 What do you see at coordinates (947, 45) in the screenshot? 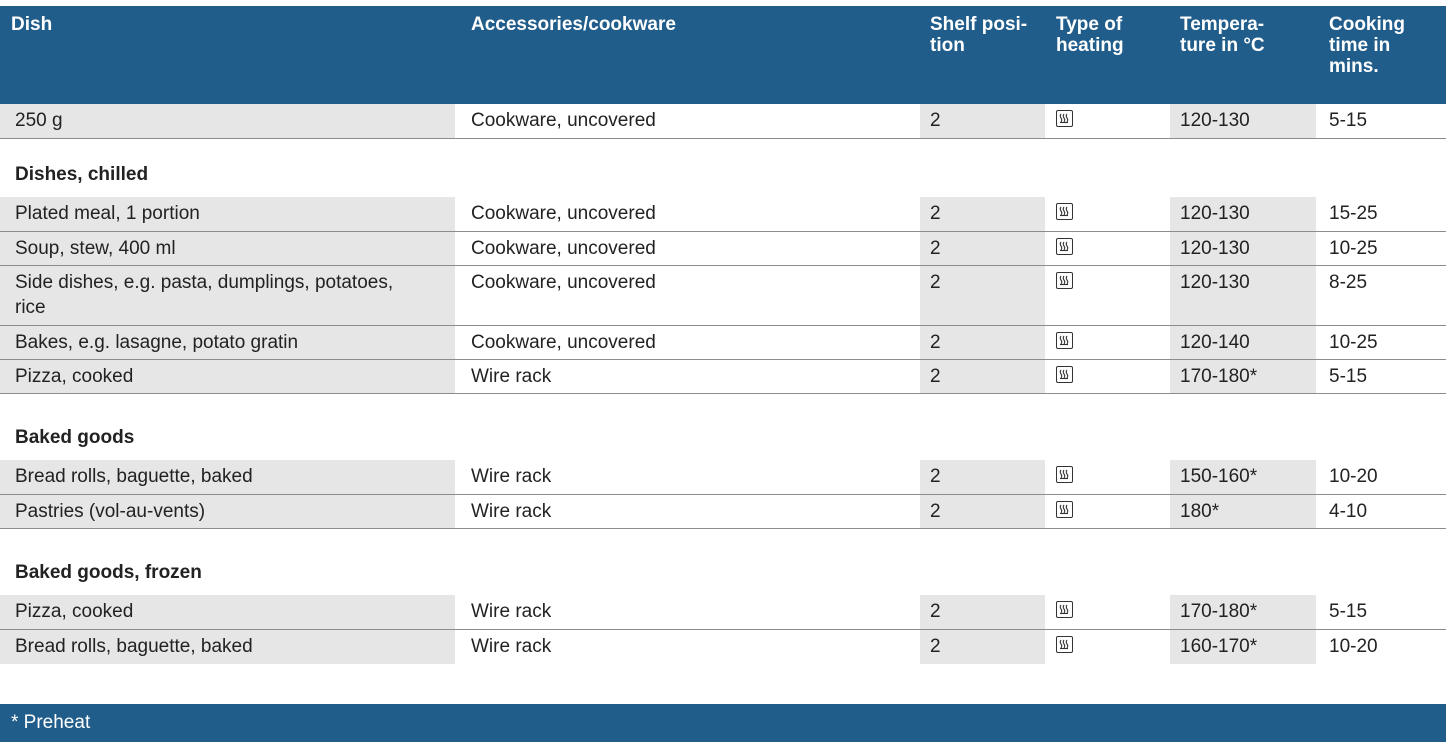
I see `header-shelf-line2: tion` at bounding box center [947, 45].